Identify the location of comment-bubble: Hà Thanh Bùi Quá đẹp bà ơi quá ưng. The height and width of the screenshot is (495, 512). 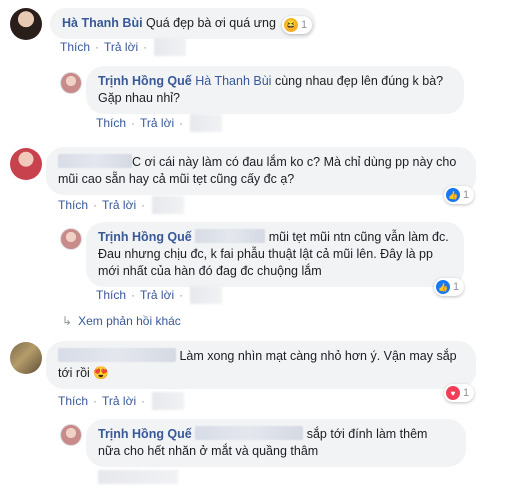
(183, 23).